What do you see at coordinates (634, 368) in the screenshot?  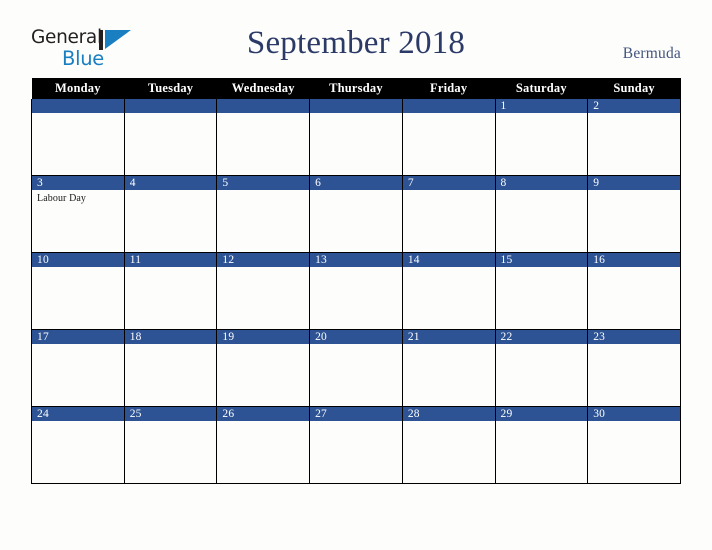 I see `calendar-day-cell: 23` at bounding box center [634, 368].